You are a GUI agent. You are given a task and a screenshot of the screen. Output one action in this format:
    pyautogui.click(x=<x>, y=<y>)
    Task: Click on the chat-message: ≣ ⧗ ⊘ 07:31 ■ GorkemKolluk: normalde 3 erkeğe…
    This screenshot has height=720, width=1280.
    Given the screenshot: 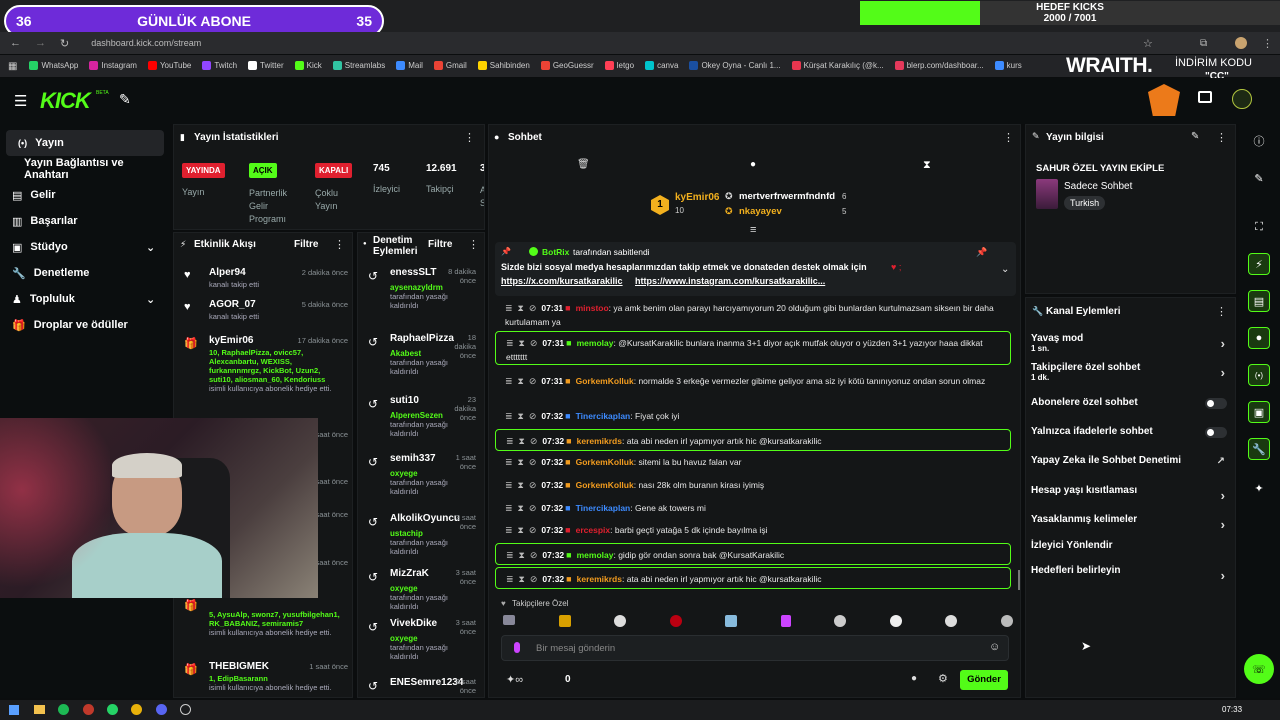 What is the action you would take?
    pyautogui.click(x=753, y=387)
    